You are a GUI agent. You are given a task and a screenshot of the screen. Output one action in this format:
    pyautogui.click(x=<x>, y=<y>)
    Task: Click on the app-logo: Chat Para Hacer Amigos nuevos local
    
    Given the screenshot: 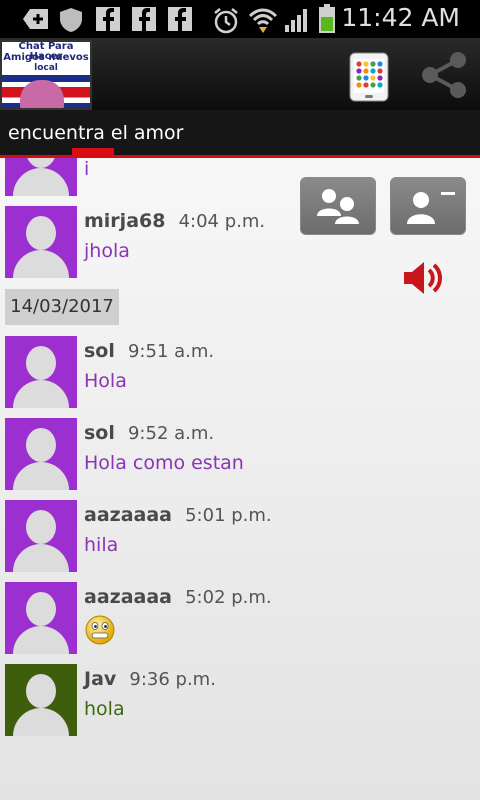 What is the action you would take?
    pyautogui.click(x=46, y=75)
    